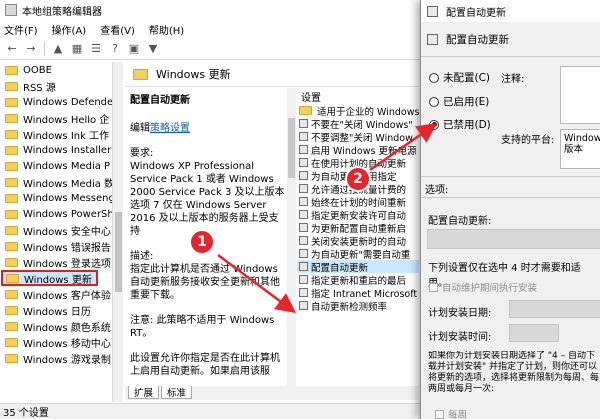  I want to click on tree-item: Windows 错误报告, so click(56, 246).